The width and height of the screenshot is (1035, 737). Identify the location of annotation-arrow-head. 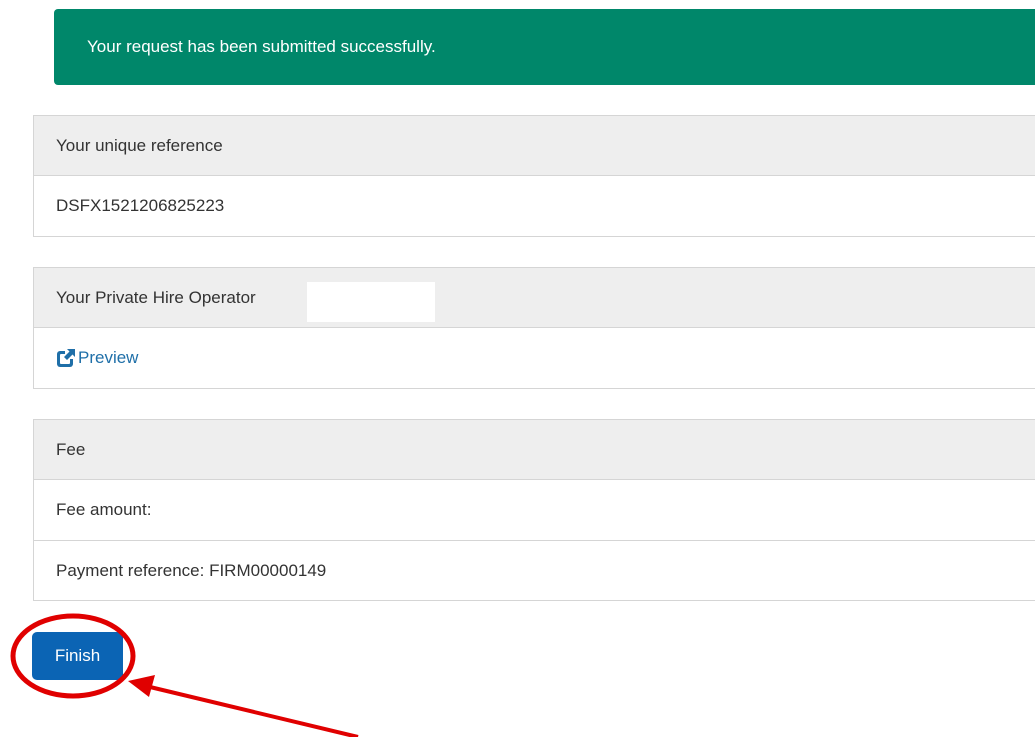
(141, 686).